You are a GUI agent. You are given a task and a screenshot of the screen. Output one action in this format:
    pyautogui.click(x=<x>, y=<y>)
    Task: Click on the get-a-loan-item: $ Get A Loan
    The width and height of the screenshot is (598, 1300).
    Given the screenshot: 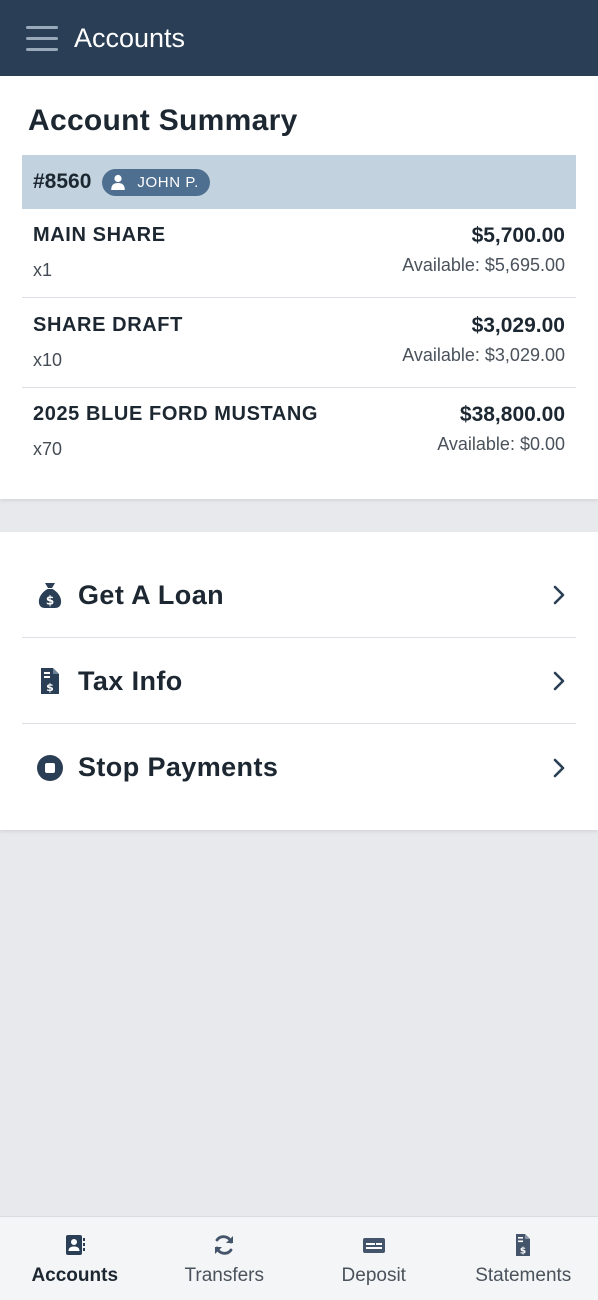 What is the action you would take?
    pyautogui.click(x=299, y=595)
    